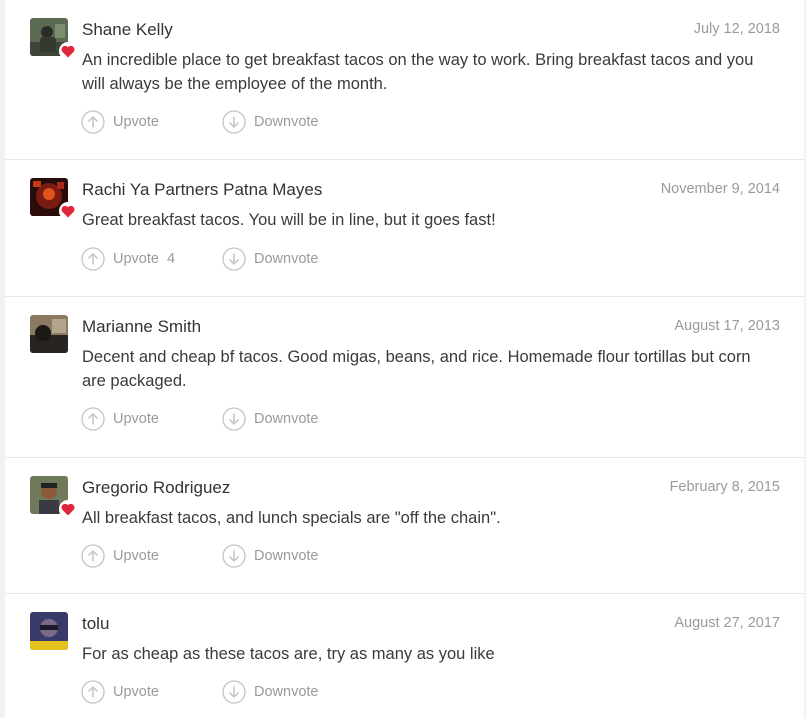  I want to click on tip-date: August 27, 2017, so click(727, 623).